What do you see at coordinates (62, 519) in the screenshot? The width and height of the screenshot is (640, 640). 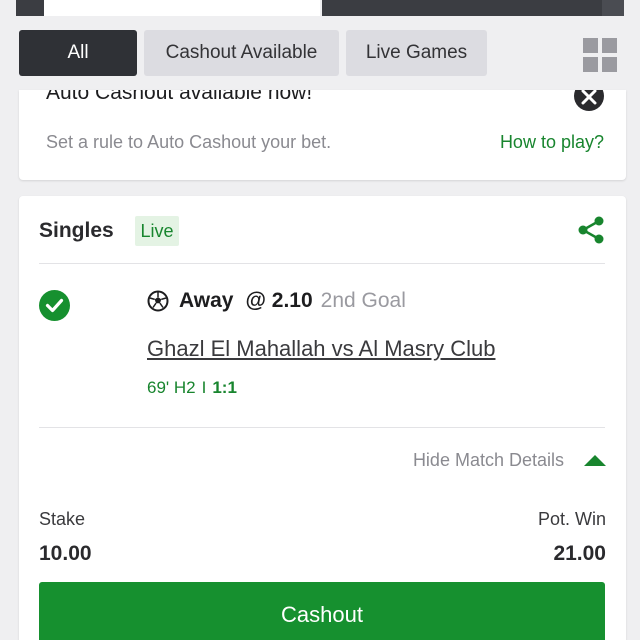 I see `stake-label: Stake` at bounding box center [62, 519].